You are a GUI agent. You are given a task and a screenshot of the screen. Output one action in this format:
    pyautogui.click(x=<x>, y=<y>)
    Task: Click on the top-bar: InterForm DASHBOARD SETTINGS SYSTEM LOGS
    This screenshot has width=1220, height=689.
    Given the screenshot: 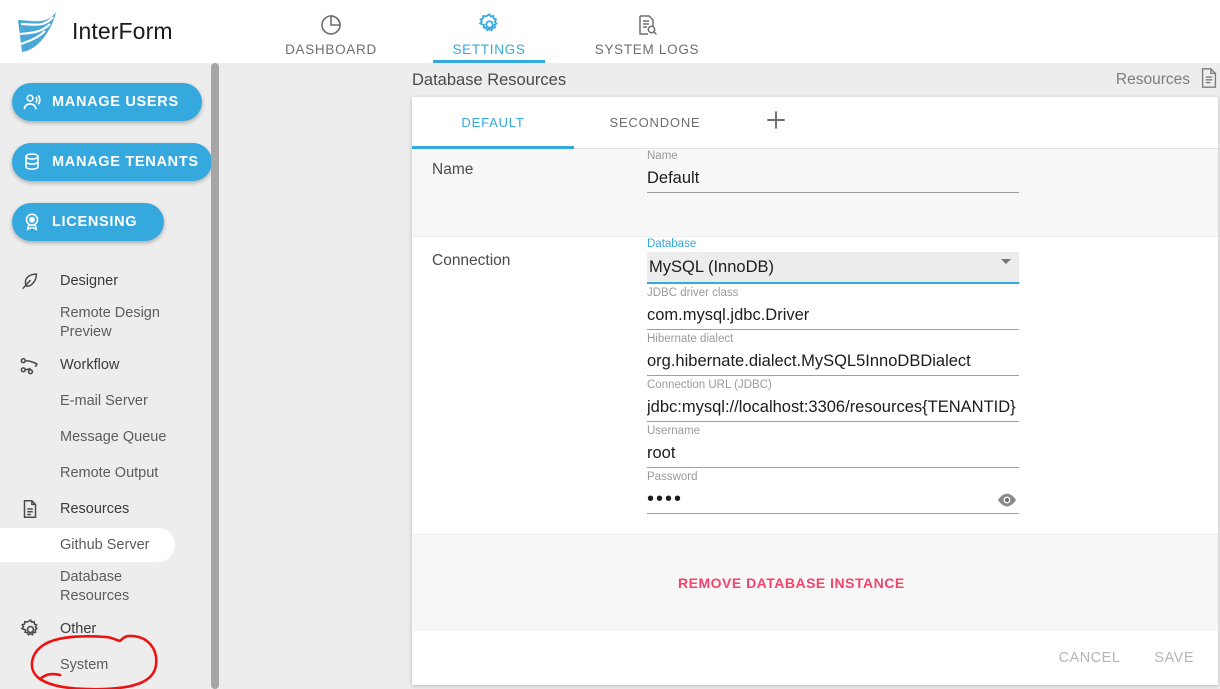 What is the action you would take?
    pyautogui.click(x=610, y=31)
    